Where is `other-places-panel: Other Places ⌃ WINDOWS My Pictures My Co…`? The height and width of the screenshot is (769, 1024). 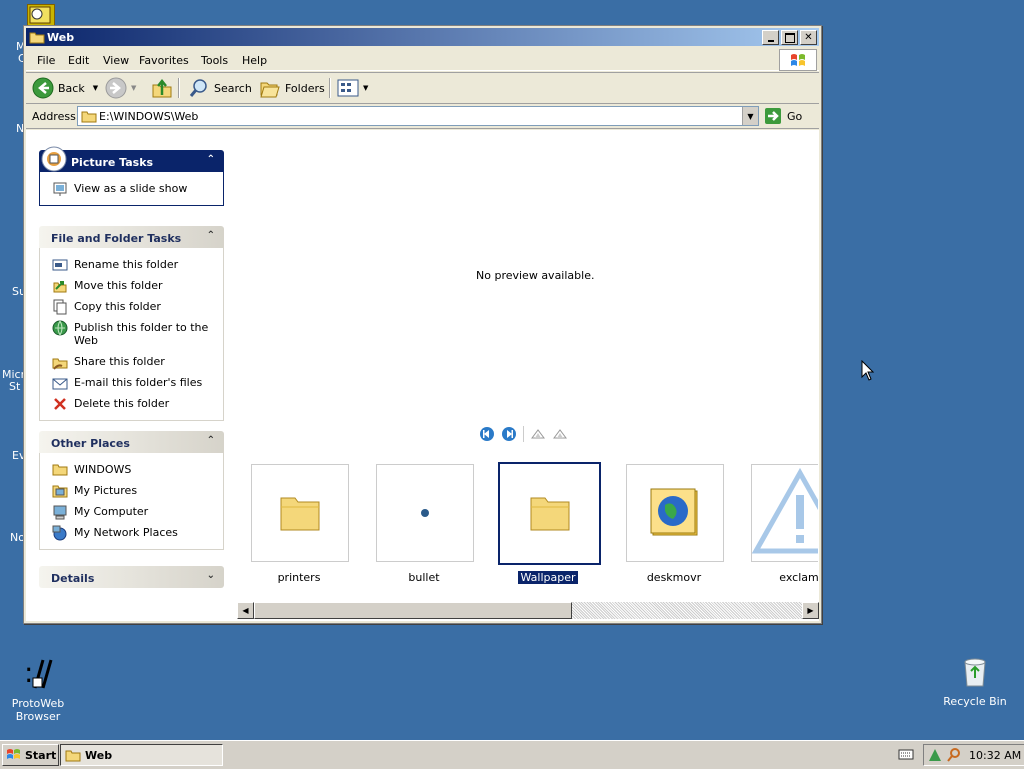
other-places-panel: Other Places ⌃ WINDOWS My Pictures My Co… is located at coordinates (131, 490).